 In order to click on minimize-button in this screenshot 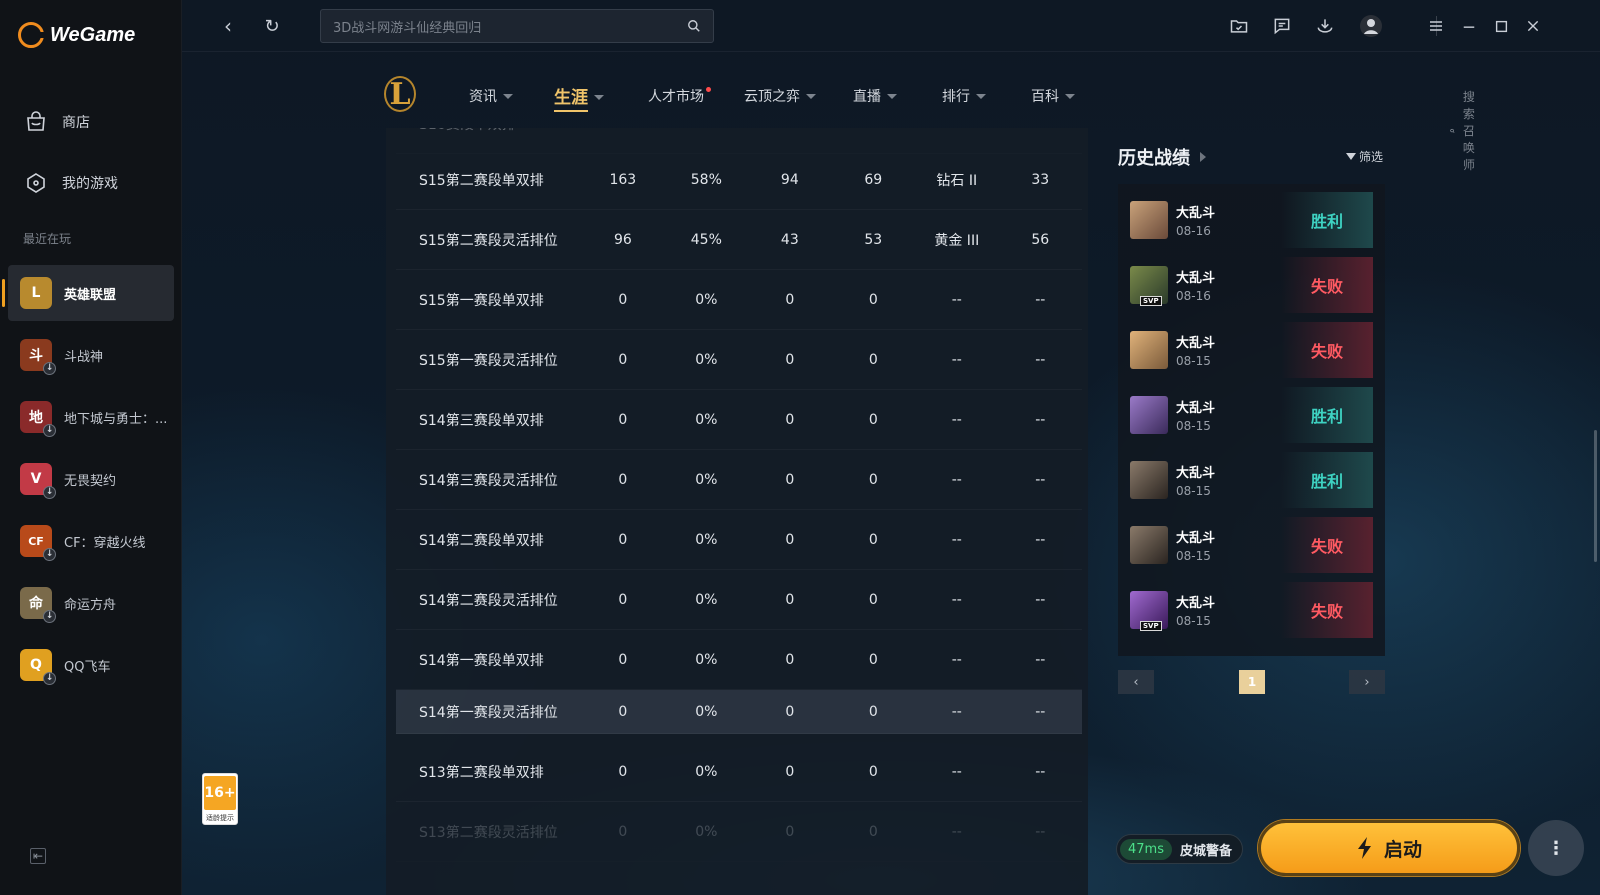, I will do `click(1469, 26)`.